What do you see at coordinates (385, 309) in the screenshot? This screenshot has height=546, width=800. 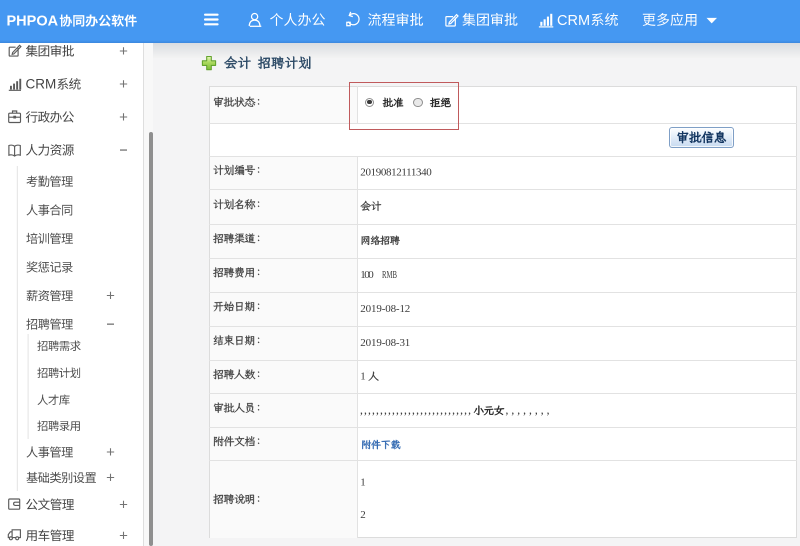 I see `svg-text: 2019-08-12` at bounding box center [385, 309].